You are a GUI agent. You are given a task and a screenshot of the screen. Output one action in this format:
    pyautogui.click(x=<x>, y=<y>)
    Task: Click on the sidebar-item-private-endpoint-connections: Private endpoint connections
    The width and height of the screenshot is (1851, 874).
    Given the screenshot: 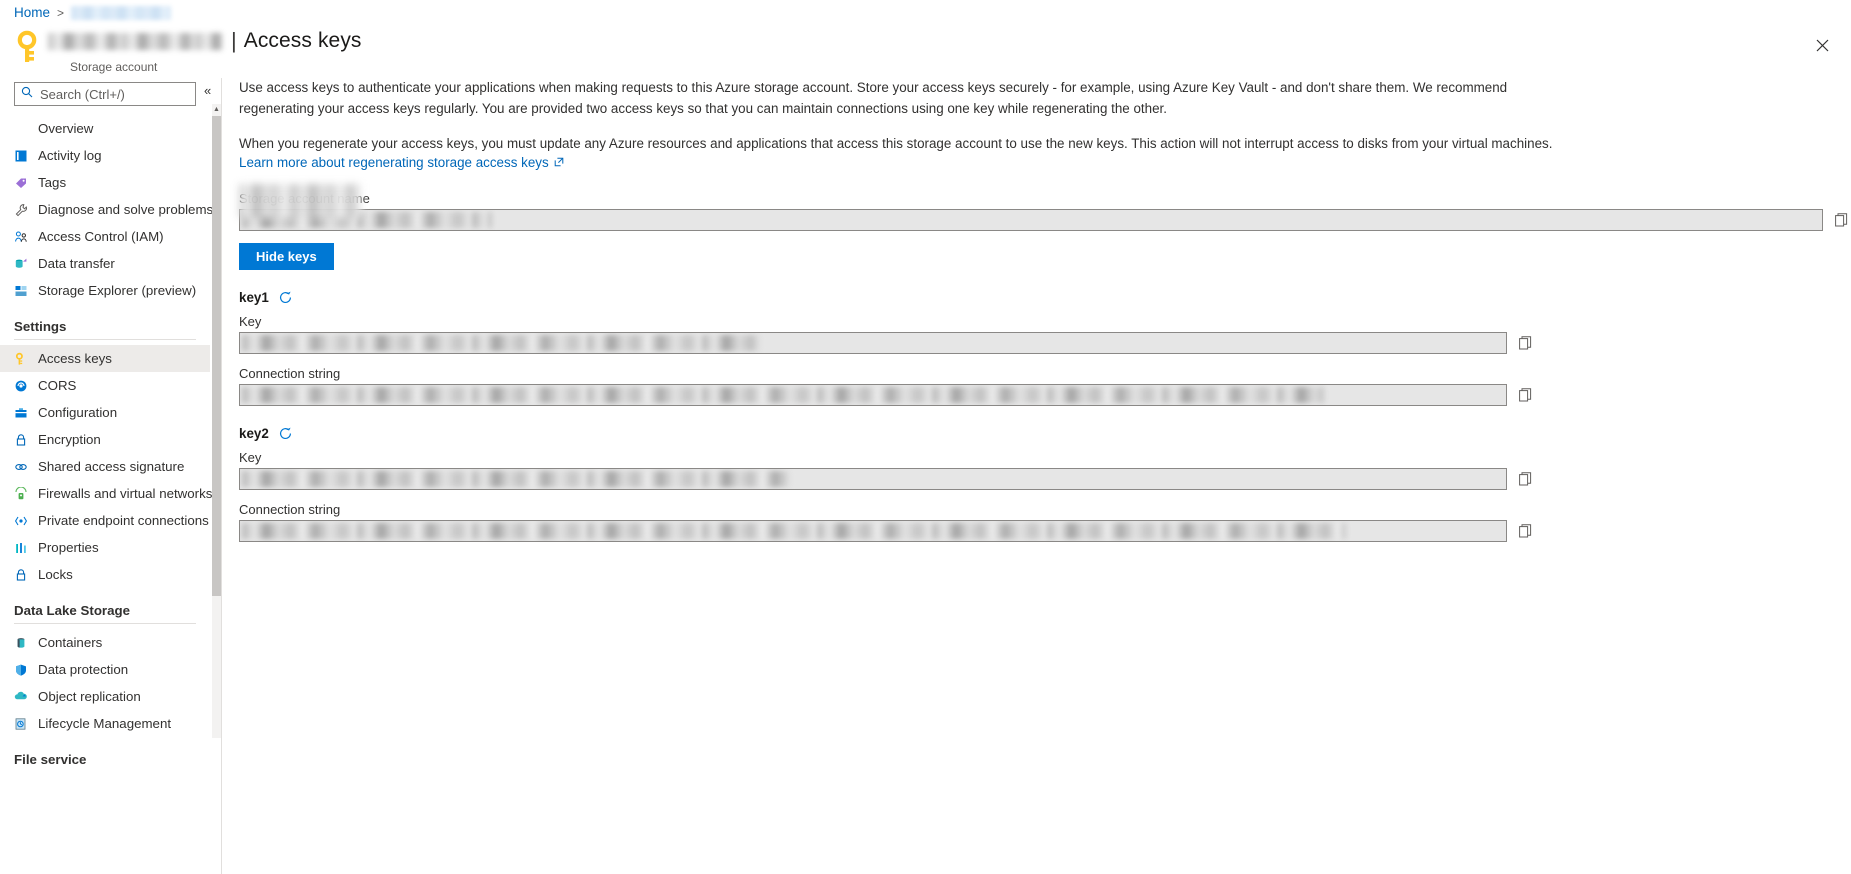 What is the action you would take?
    pyautogui.click(x=105, y=520)
    